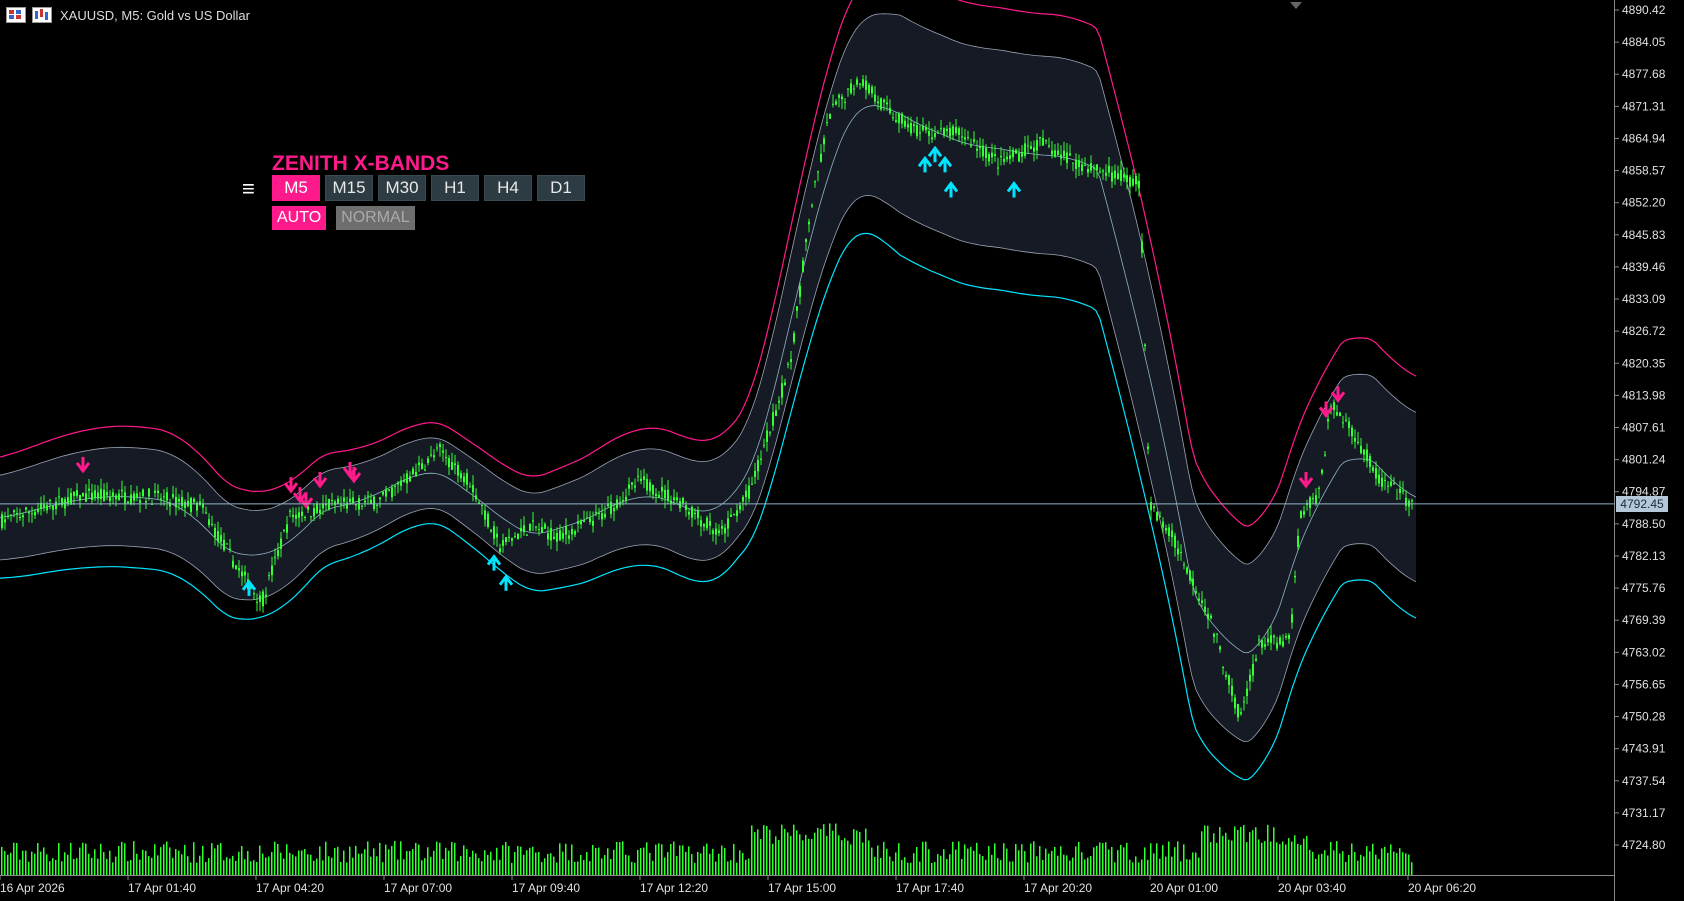  I want to click on indicator-title: ZENITH X-BANDS, so click(361, 163).